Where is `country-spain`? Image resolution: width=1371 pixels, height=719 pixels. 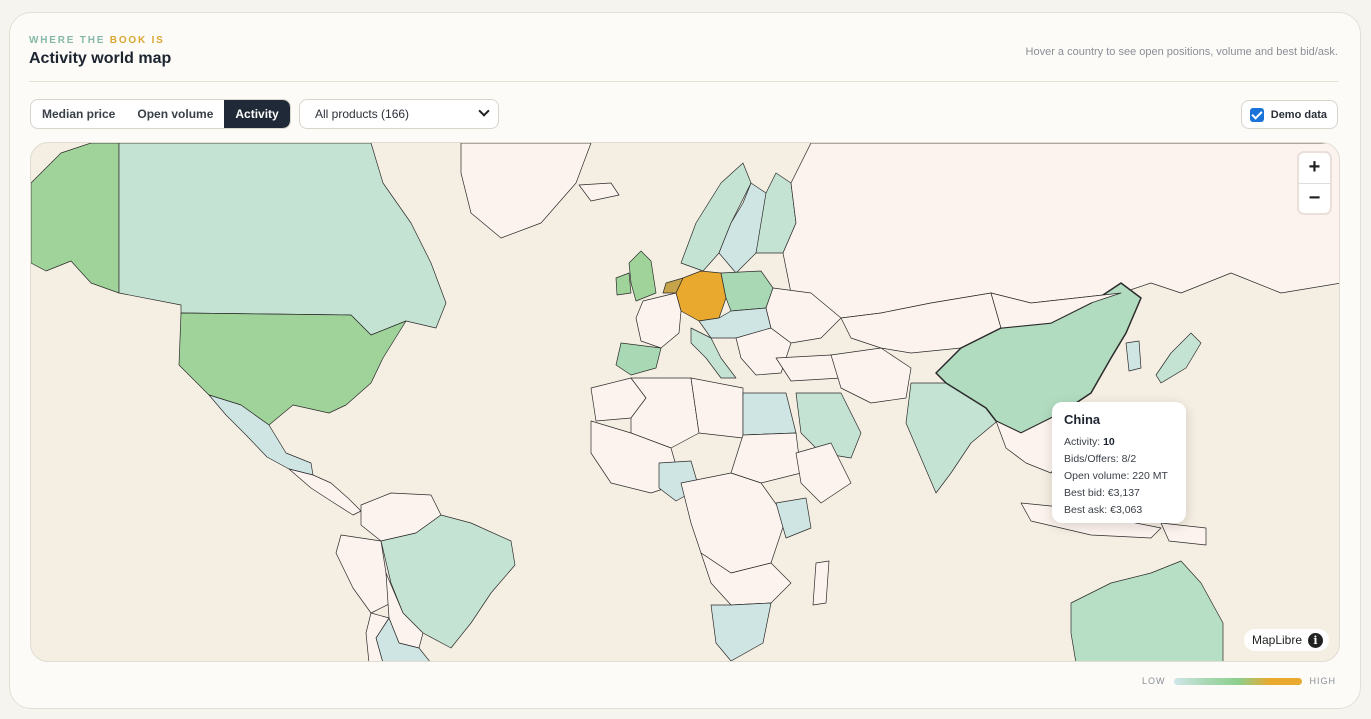 country-spain is located at coordinates (638, 359).